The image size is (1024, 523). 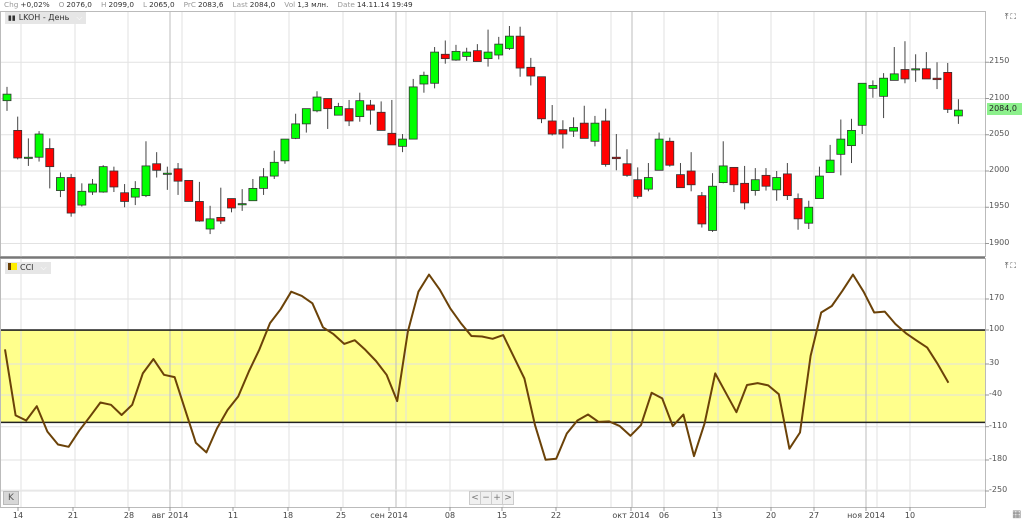 I want to click on last-price-label: 2084,0, so click(x=1004, y=109).